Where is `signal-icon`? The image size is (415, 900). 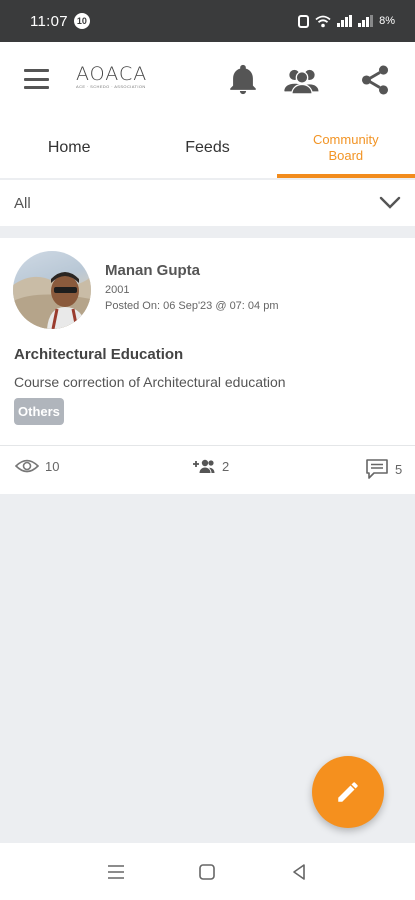 signal-icon is located at coordinates (345, 21).